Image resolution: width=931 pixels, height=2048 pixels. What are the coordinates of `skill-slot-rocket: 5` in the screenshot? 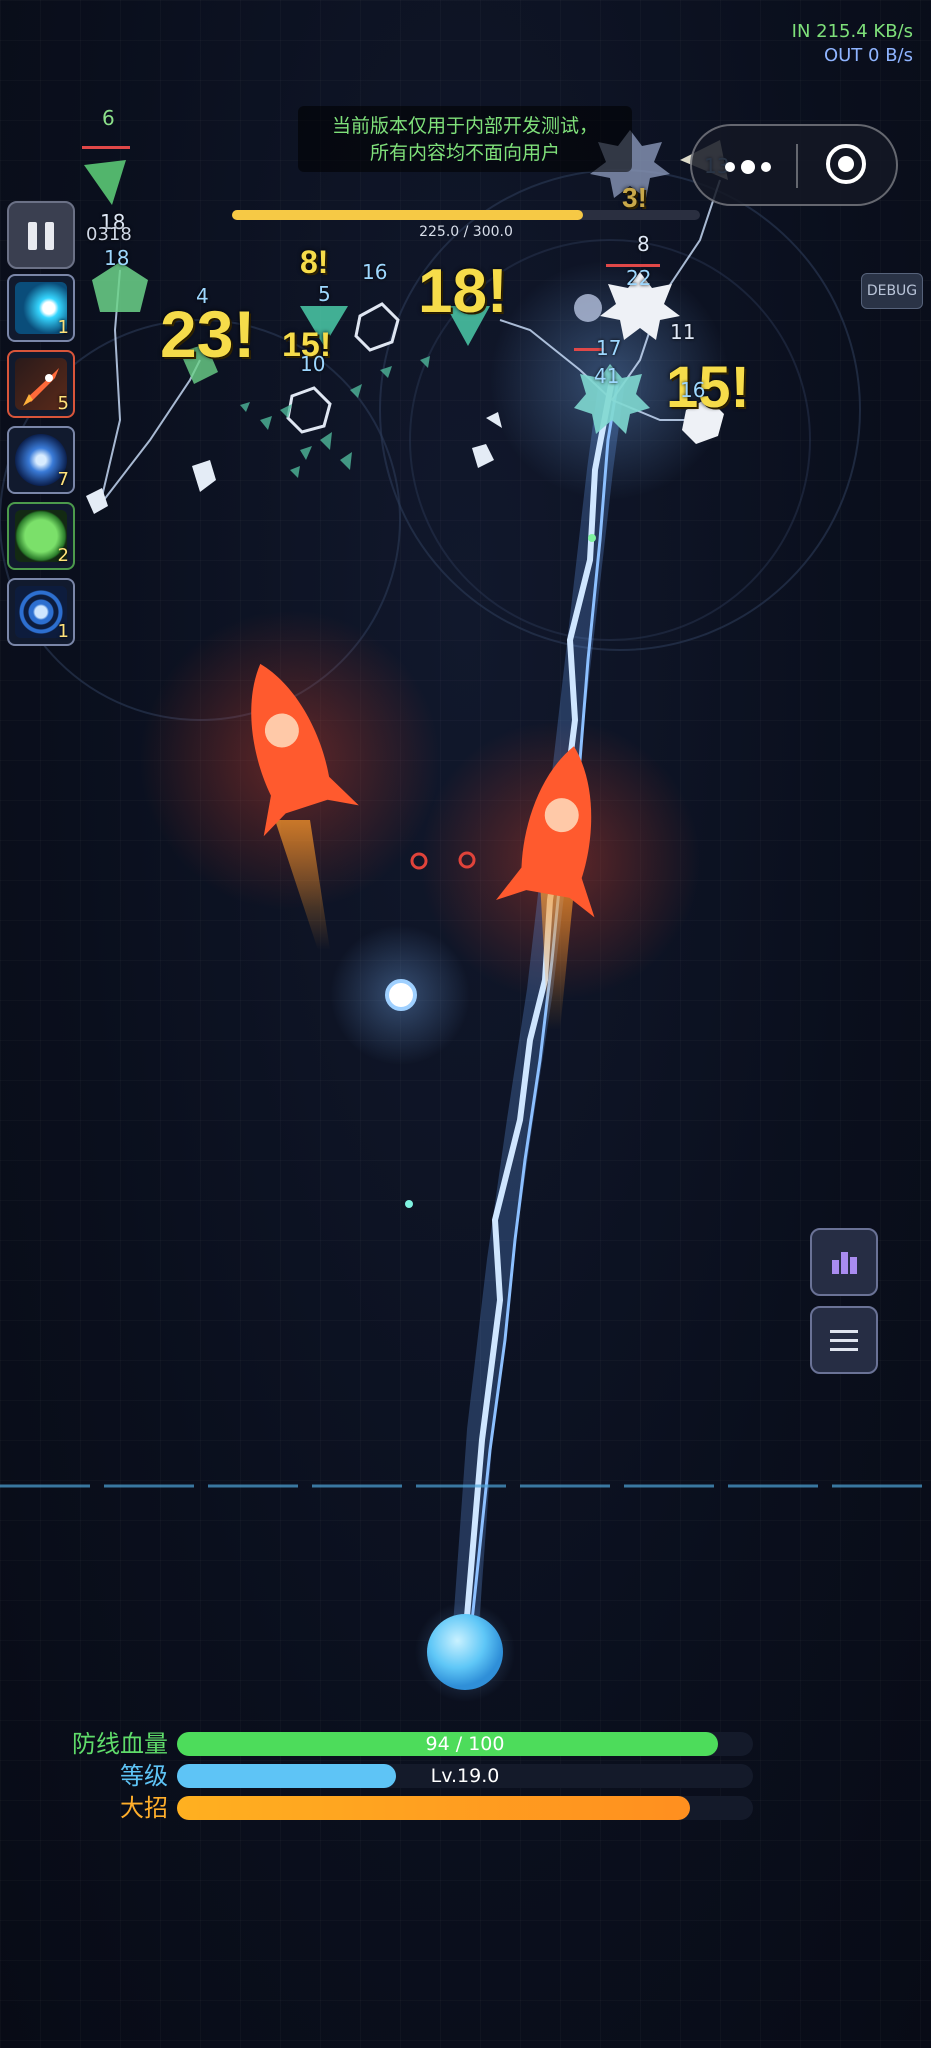 It's located at (41, 384).